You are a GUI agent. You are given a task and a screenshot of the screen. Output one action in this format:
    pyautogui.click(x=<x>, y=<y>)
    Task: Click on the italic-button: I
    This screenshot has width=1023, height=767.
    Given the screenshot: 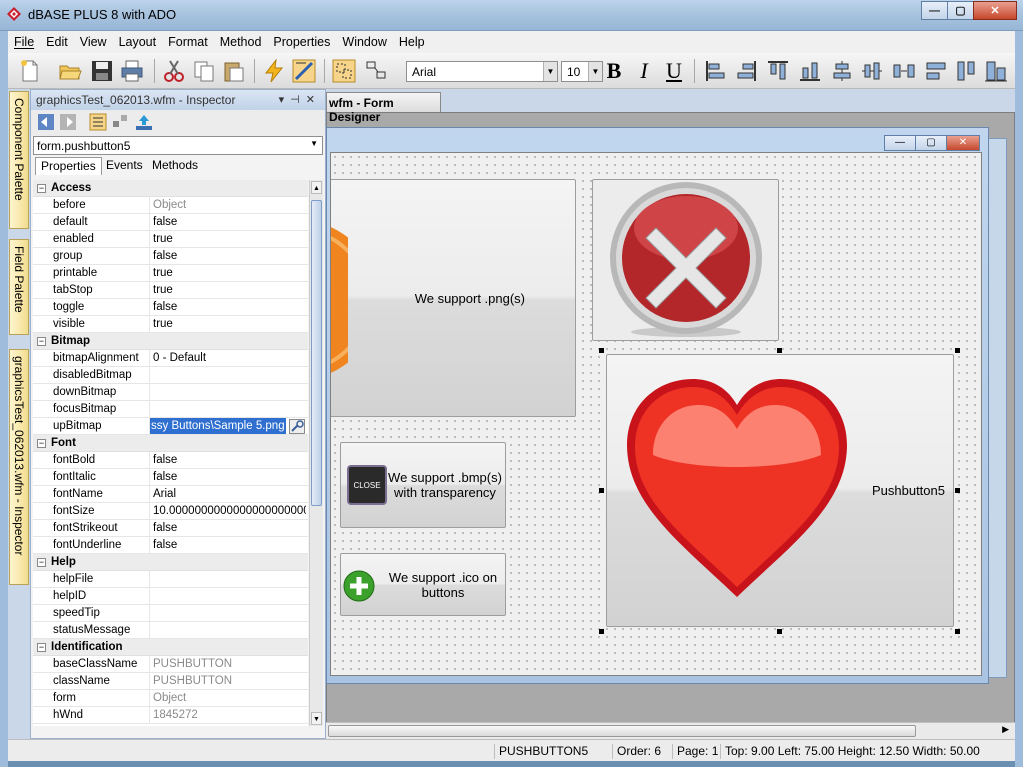 What is the action you would take?
    pyautogui.click(x=644, y=71)
    